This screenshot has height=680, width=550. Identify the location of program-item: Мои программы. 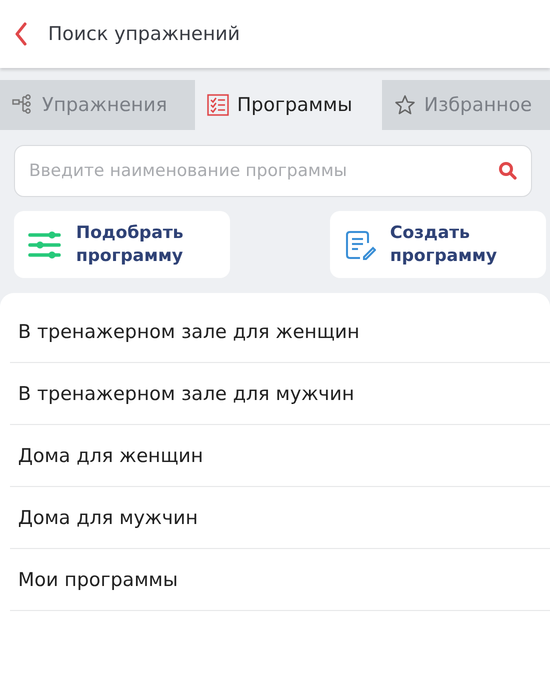
(280, 580).